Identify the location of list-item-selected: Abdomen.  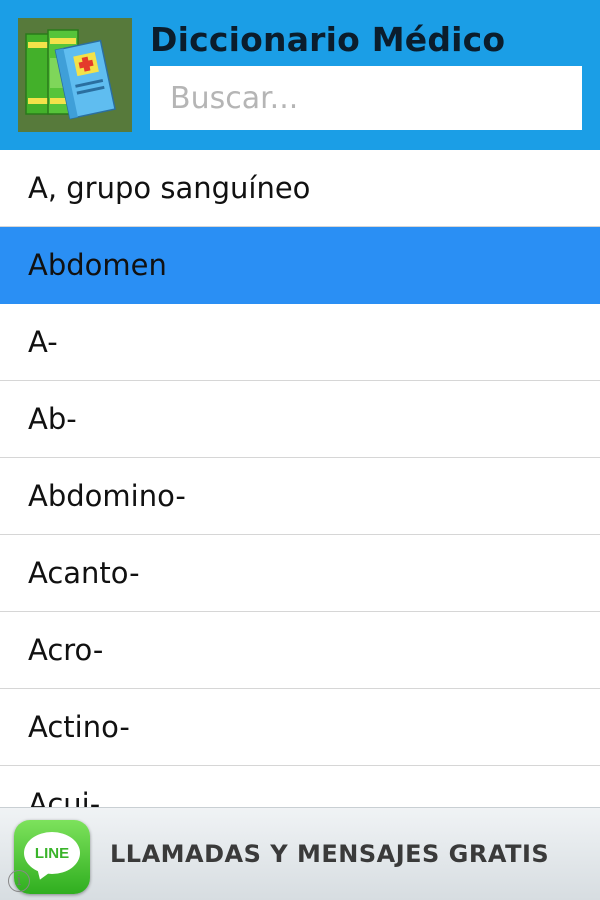
(300, 265).